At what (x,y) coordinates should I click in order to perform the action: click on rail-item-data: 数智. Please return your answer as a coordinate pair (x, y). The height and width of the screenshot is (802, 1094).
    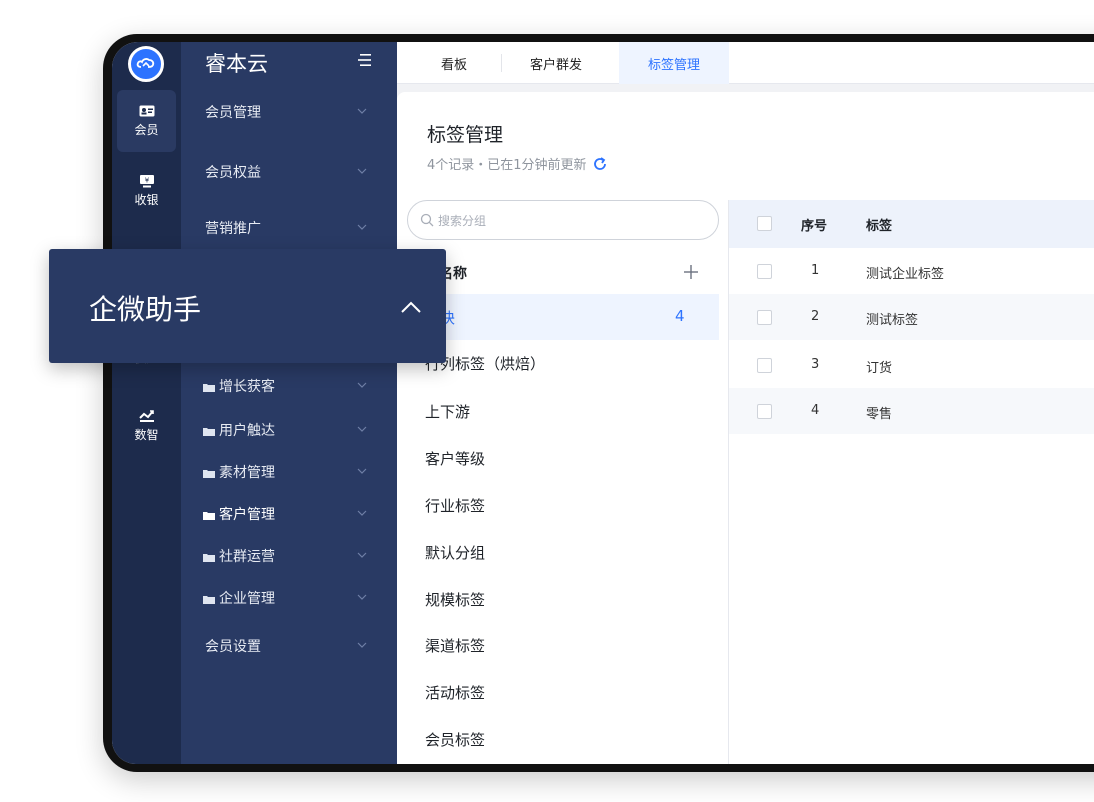
    Looking at the image, I should click on (146, 426).